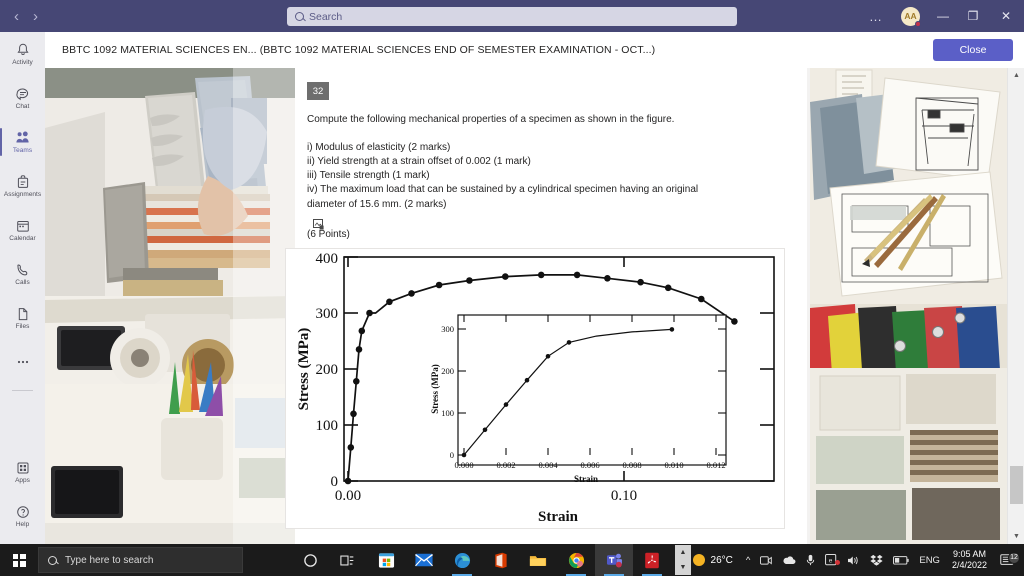  I want to click on sidebar-item-chat: Chat, so click(22, 98).